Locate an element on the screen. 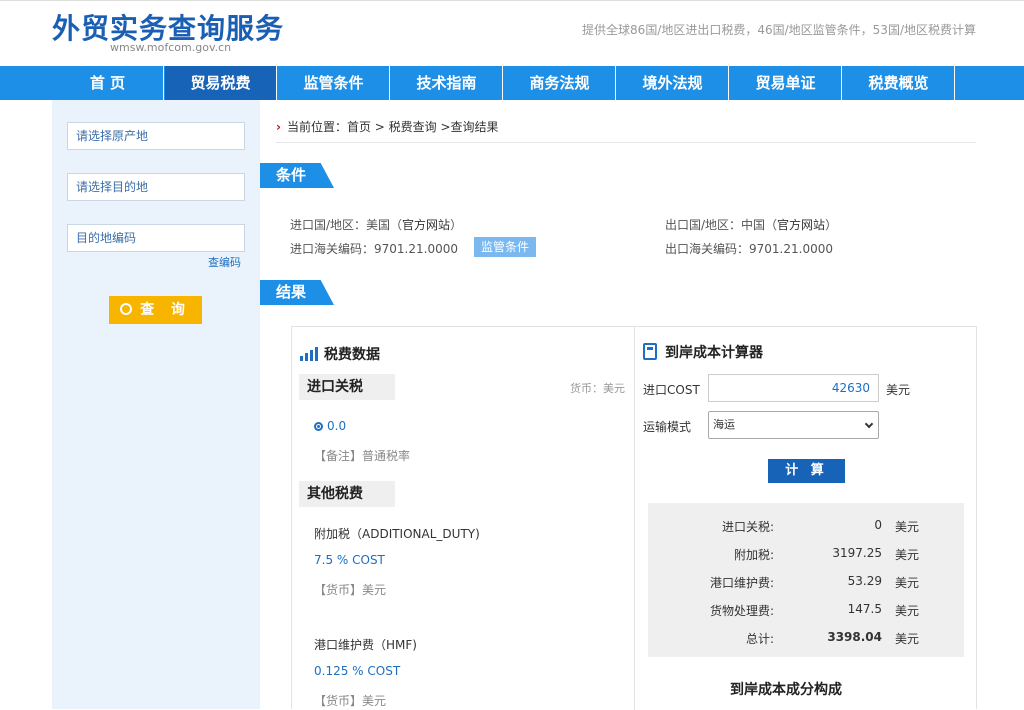 The height and width of the screenshot is (710, 1024). total-label: 总计: is located at coordinates (759, 639).